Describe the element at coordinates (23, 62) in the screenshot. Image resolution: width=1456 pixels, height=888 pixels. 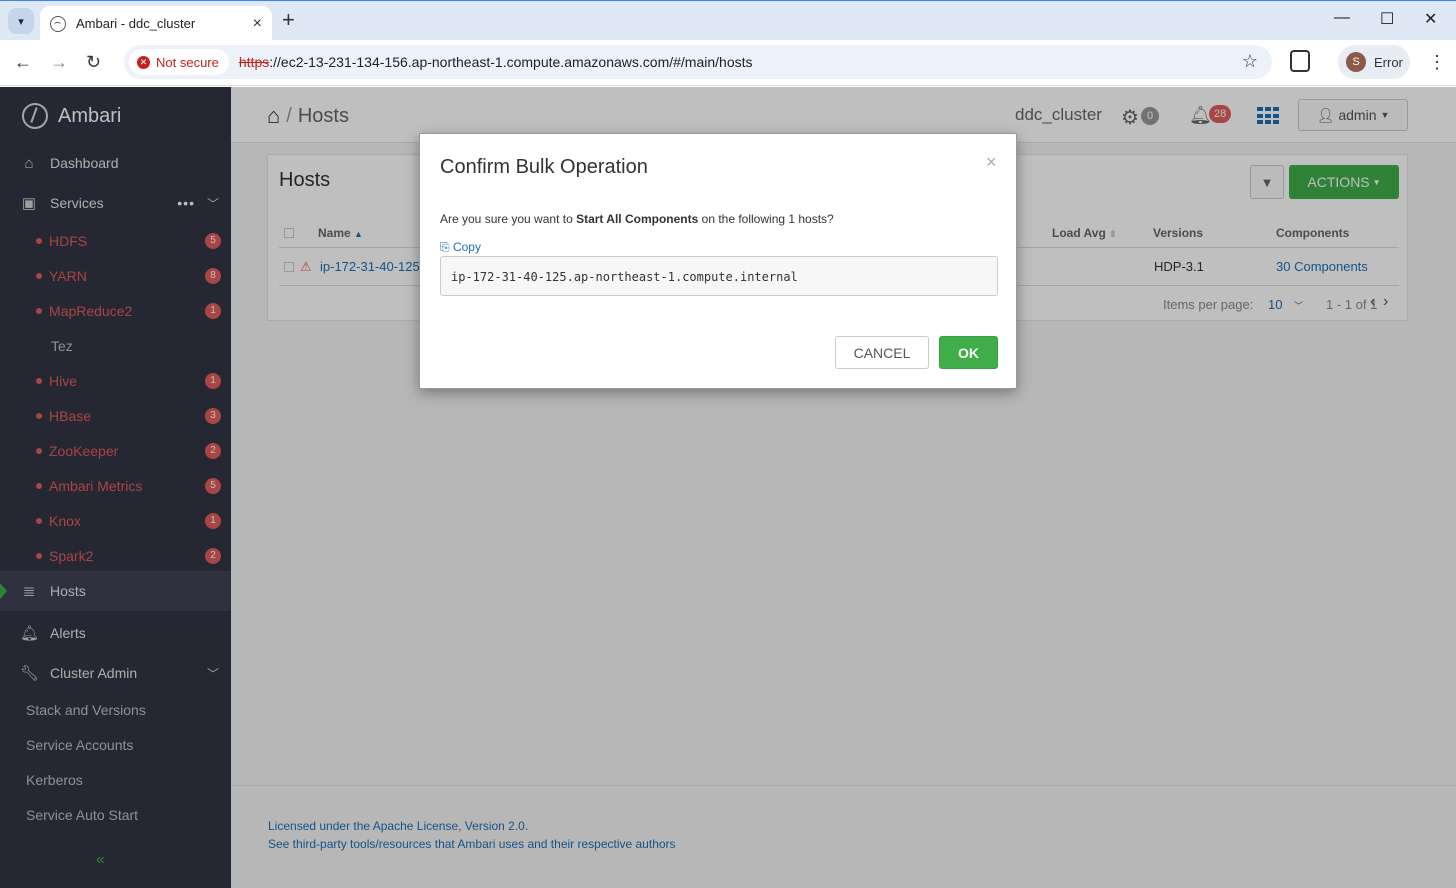
I see `back-icon: ←` at that location.